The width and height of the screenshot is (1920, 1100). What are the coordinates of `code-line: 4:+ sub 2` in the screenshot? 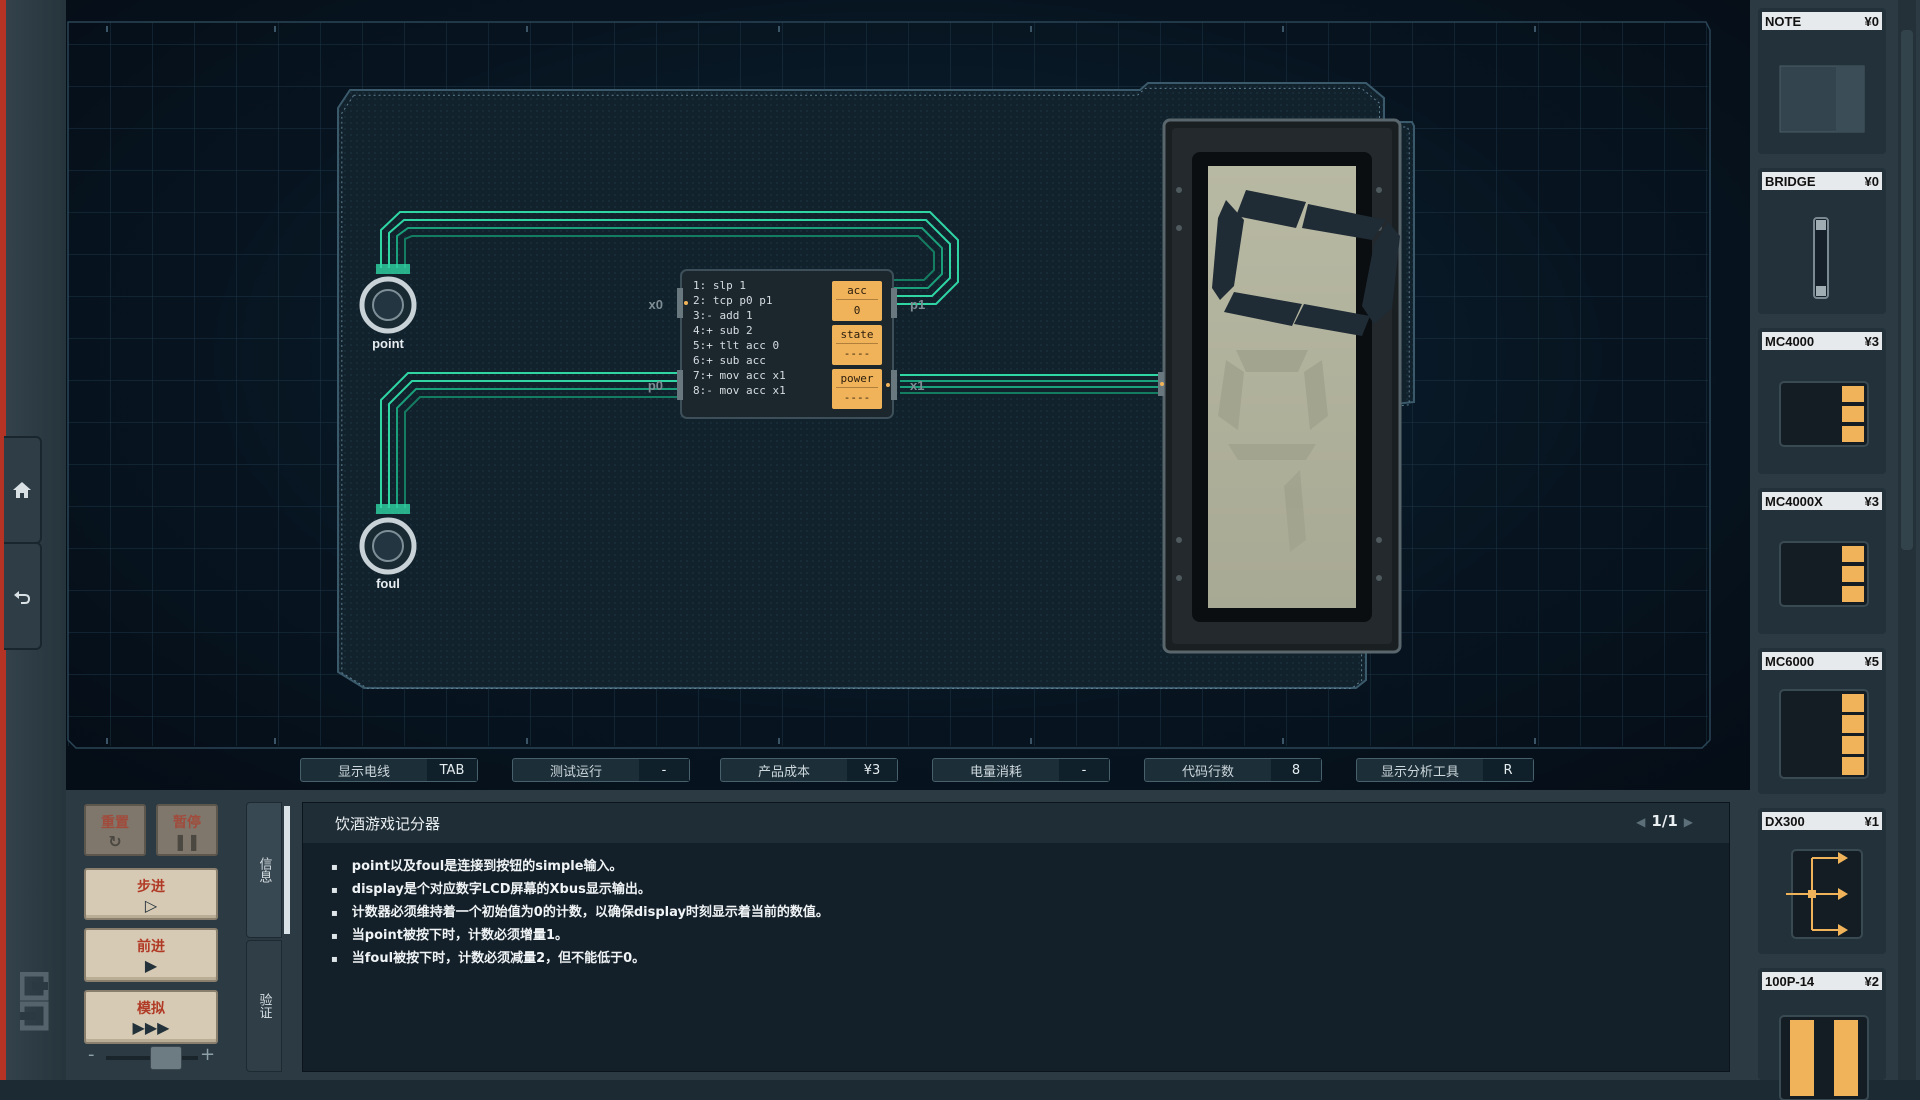 It's located at (723, 330).